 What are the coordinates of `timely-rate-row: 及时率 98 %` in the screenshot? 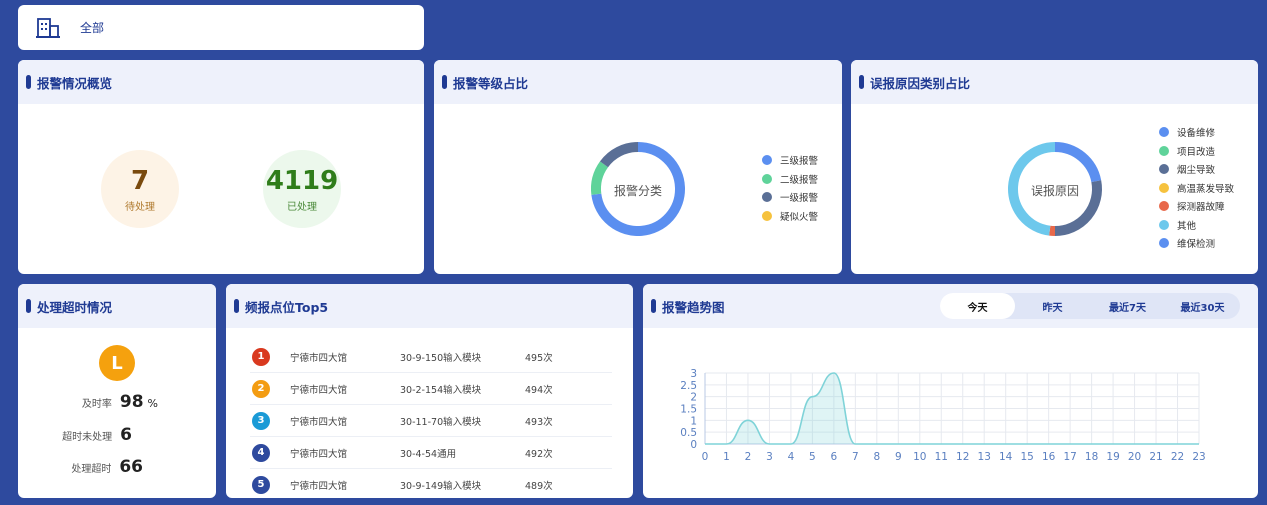 It's located at (120, 402).